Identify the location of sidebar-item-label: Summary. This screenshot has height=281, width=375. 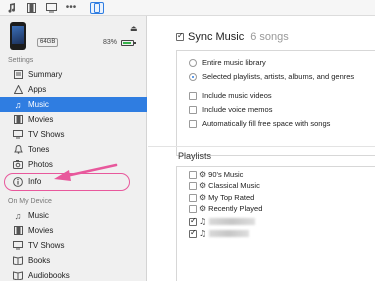
(45, 74).